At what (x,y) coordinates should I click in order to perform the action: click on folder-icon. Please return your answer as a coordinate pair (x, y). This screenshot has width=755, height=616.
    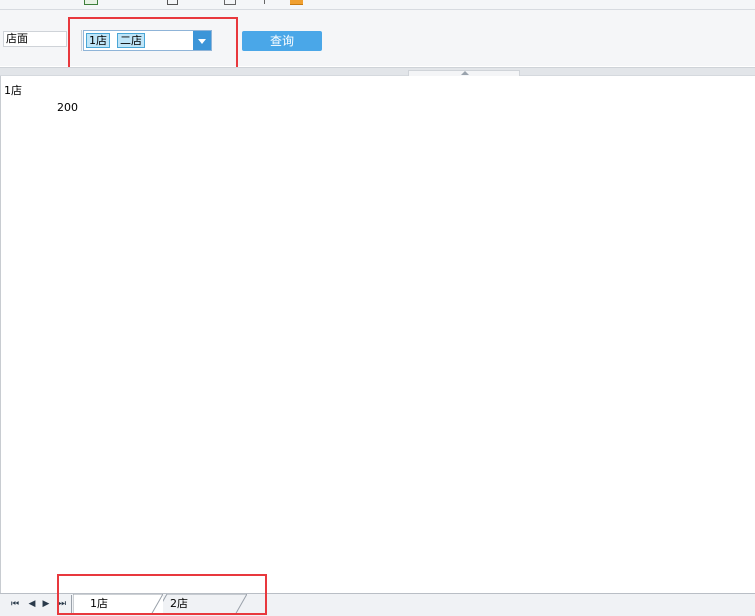
    Looking at the image, I should click on (296, 2).